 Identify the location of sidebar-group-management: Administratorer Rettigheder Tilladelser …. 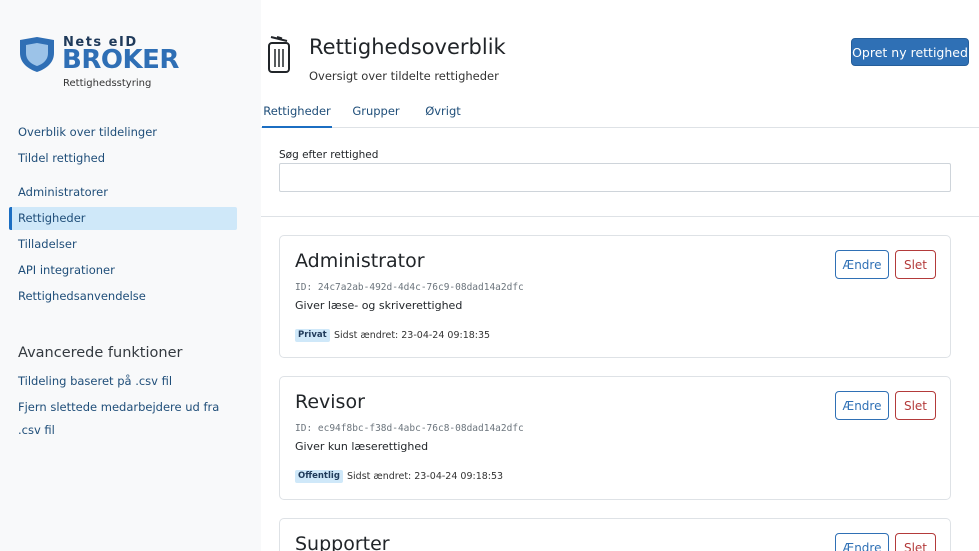
(123, 246).